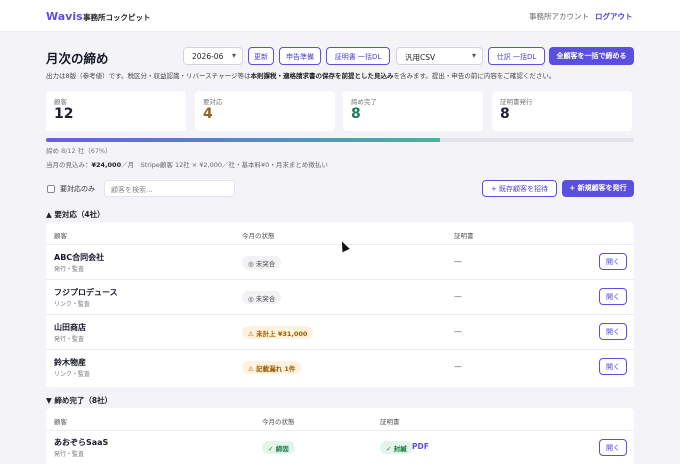 The width and height of the screenshot is (680, 464). Describe the element at coordinates (79, 257) in the screenshot. I see `client-name: ABC合同会社` at that location.